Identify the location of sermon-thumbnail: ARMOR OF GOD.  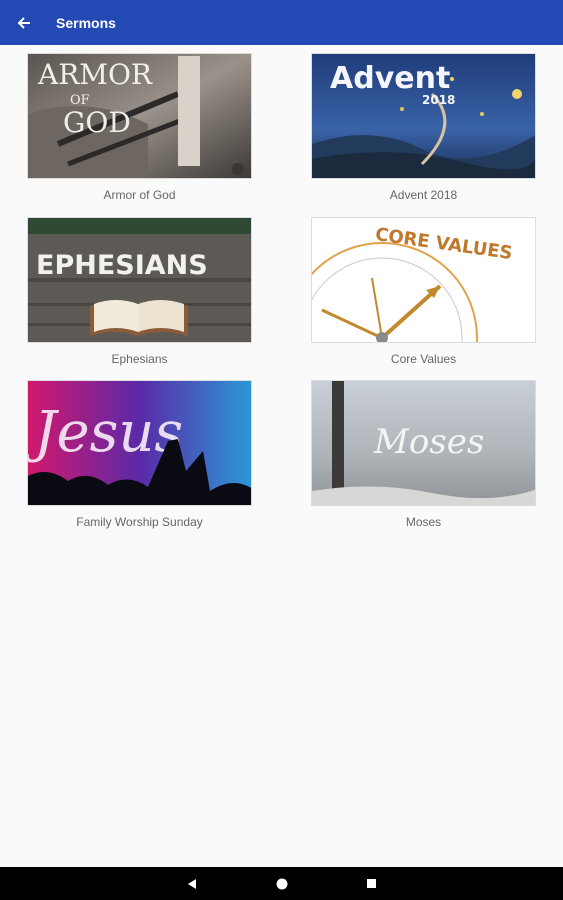
(139, 116).